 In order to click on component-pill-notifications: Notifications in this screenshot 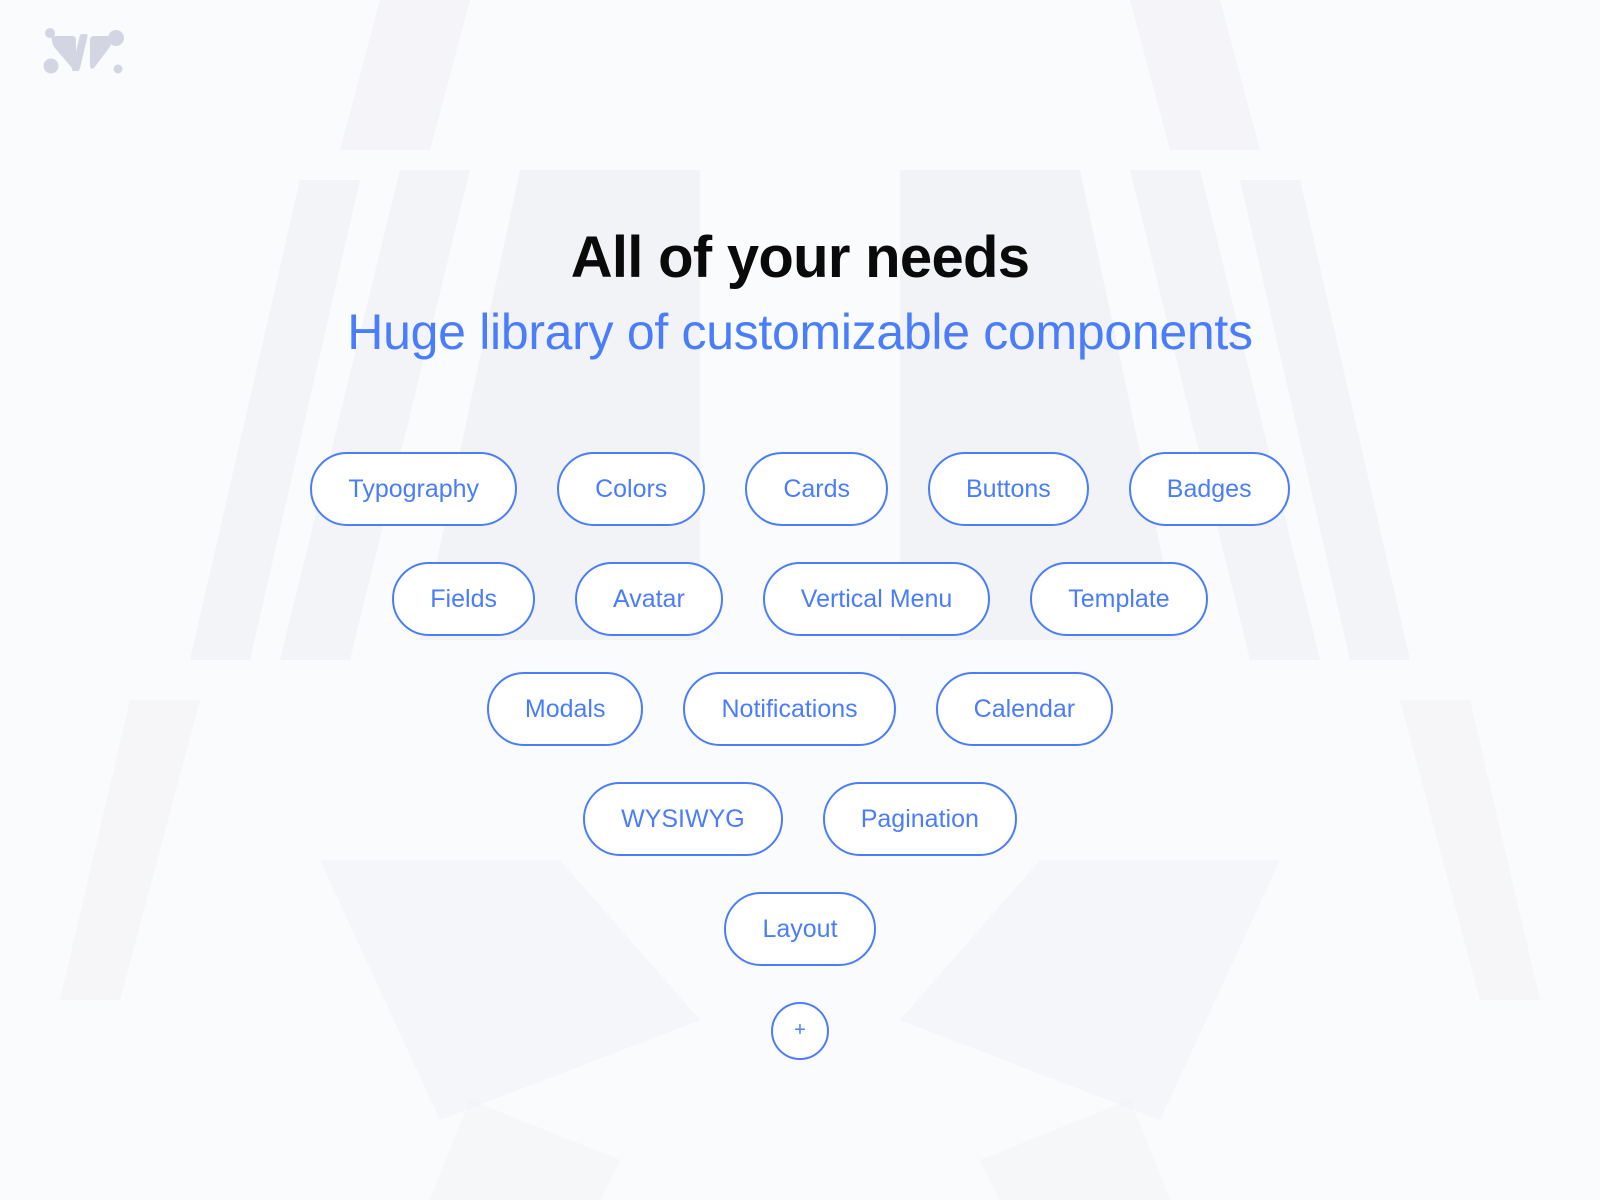, I will do `click(789, 709)`.